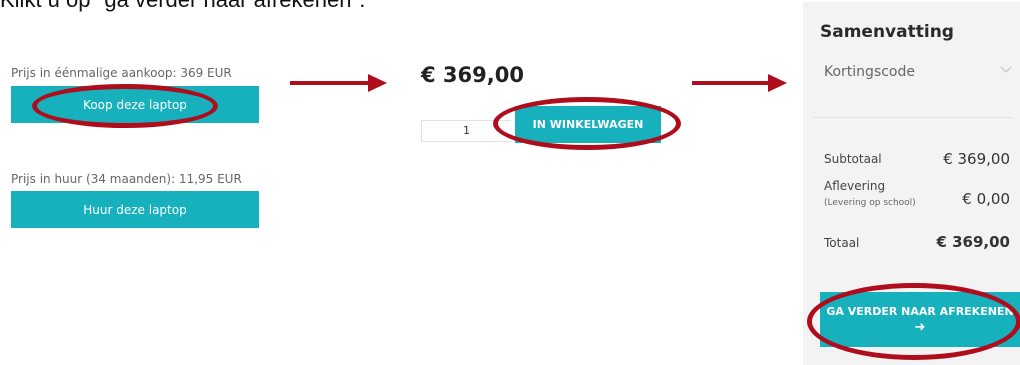  Describe the element at coordinates (842, 243) in the screenshot. I see `total-label: Totaal` at that location.